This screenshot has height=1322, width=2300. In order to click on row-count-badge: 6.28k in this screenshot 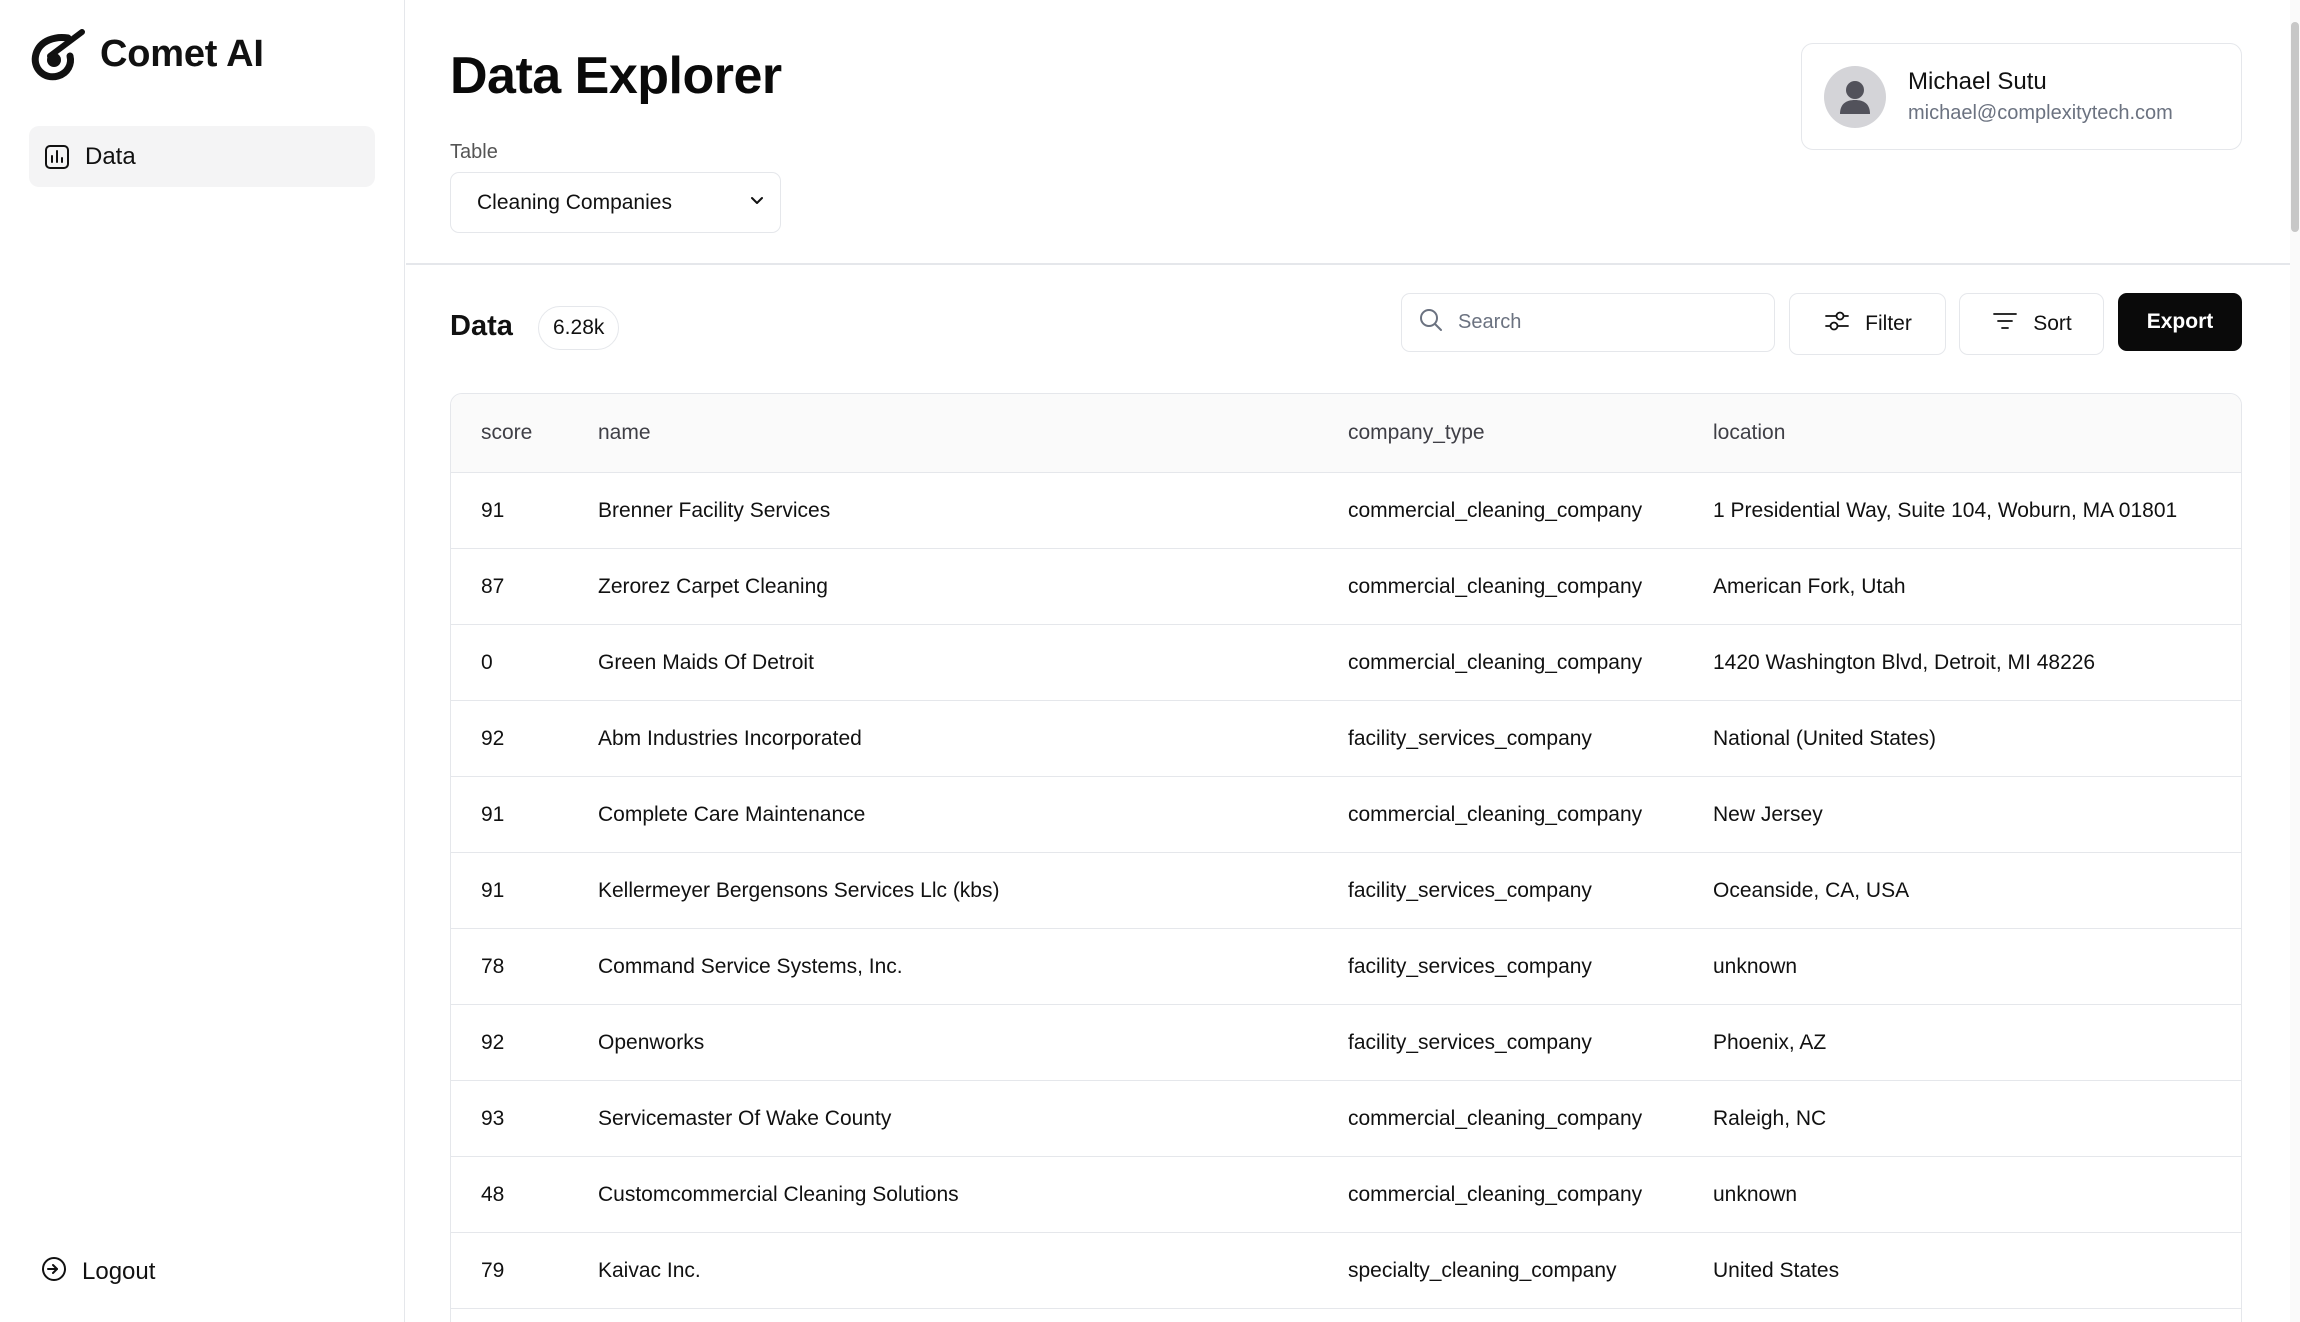, I will do `click(579, 328)`.